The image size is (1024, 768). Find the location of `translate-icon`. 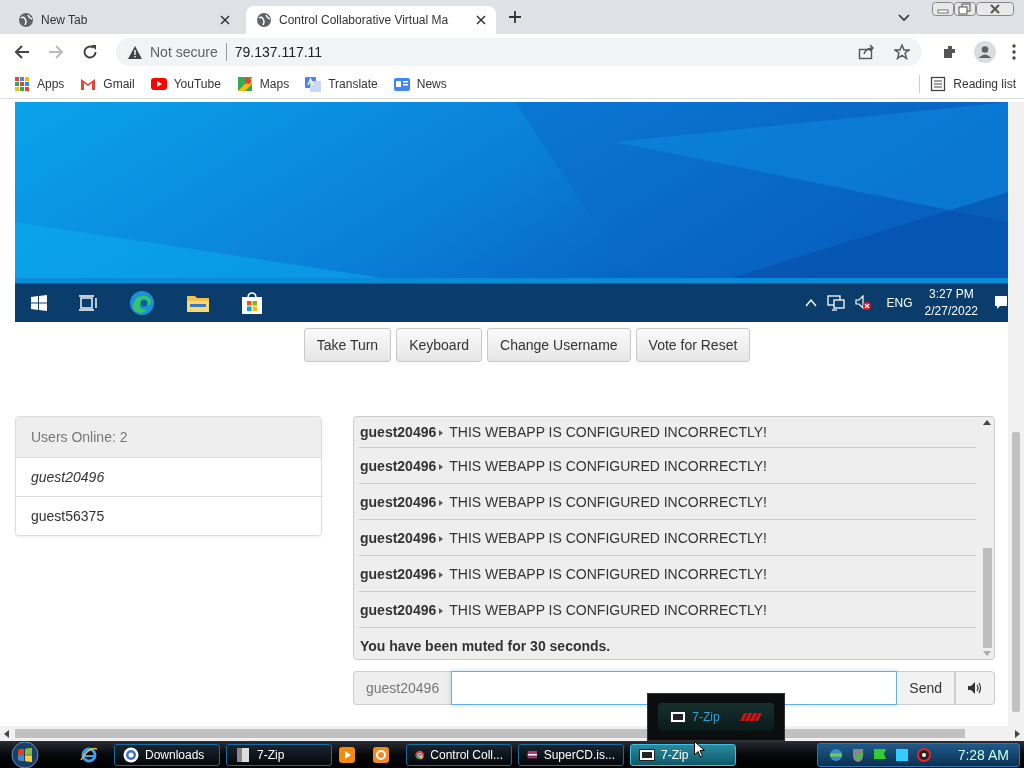

translate-icon is located at coordinates (313, 84).